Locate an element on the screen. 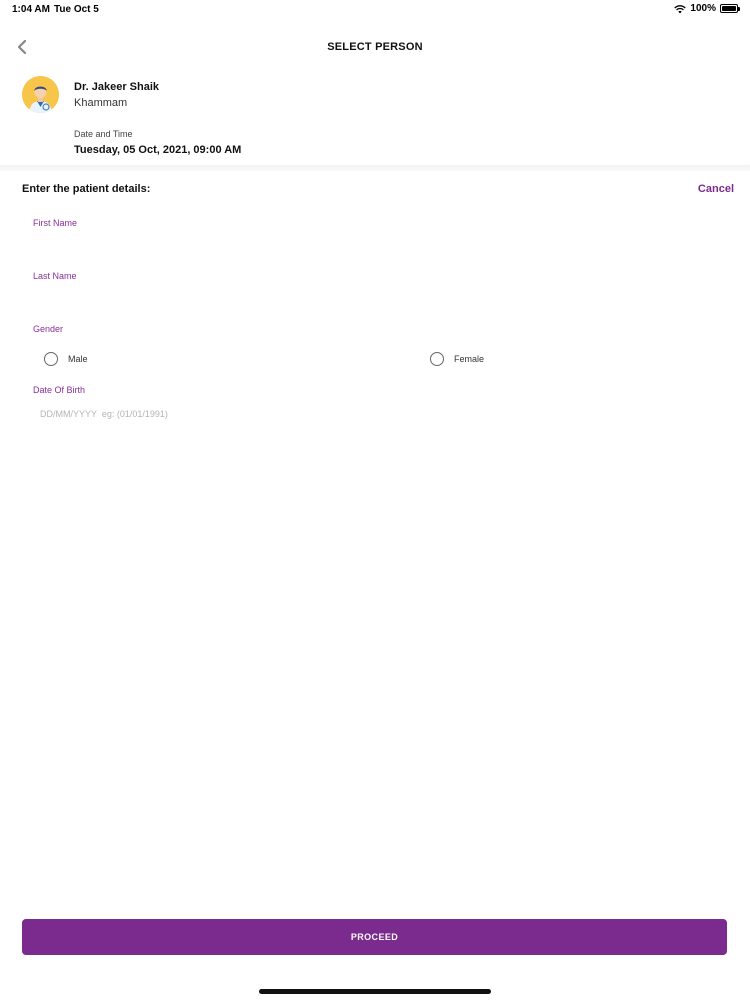  gender-option-label: Male is located at coordinates (78, 359).